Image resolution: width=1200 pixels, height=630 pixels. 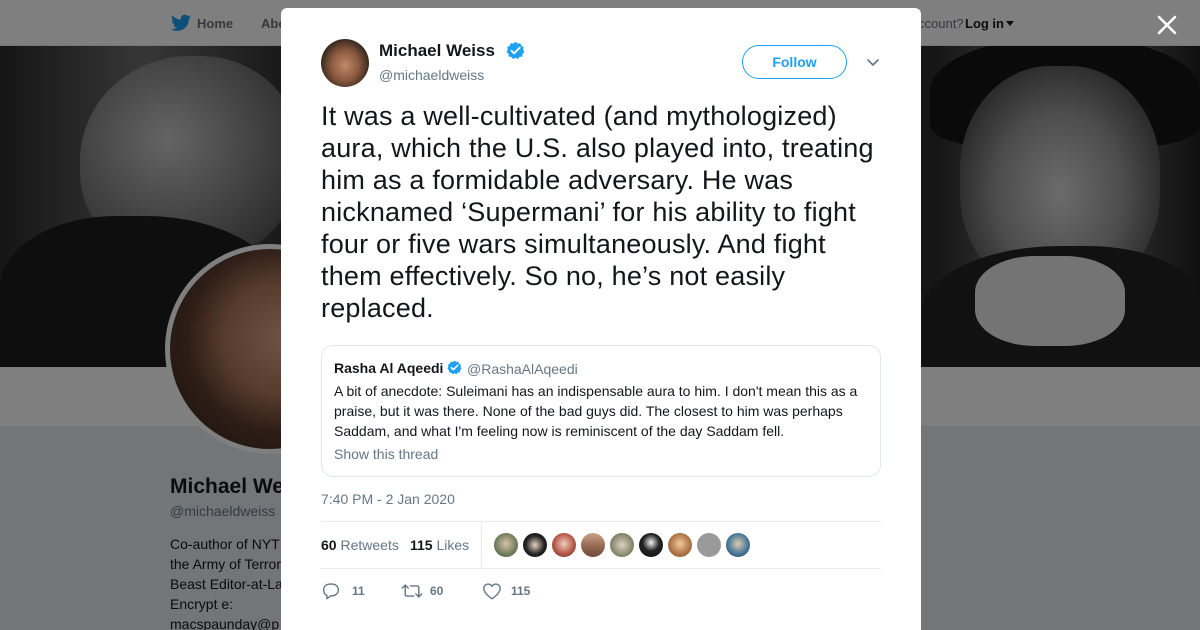 I want to click on tweet-timestamp: 7:40 PM - 2 Jan 2020, so click(x=388, y=499).